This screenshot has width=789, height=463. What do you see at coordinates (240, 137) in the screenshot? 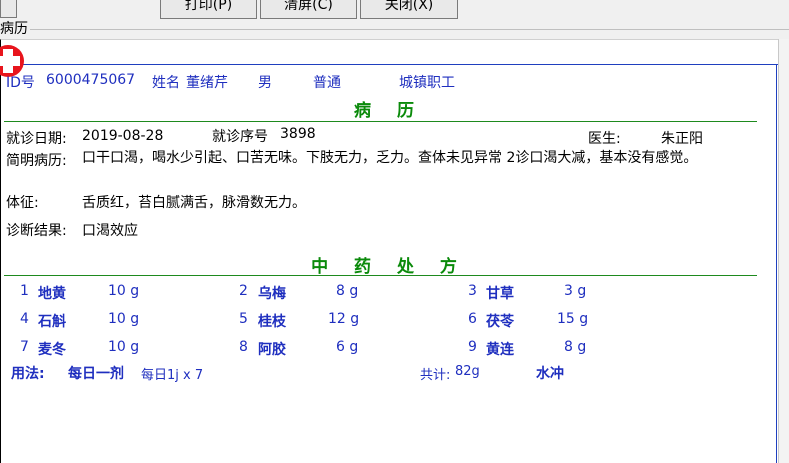
I see `visit-no-label: 就诊序号` at bounding box center [240, 137].